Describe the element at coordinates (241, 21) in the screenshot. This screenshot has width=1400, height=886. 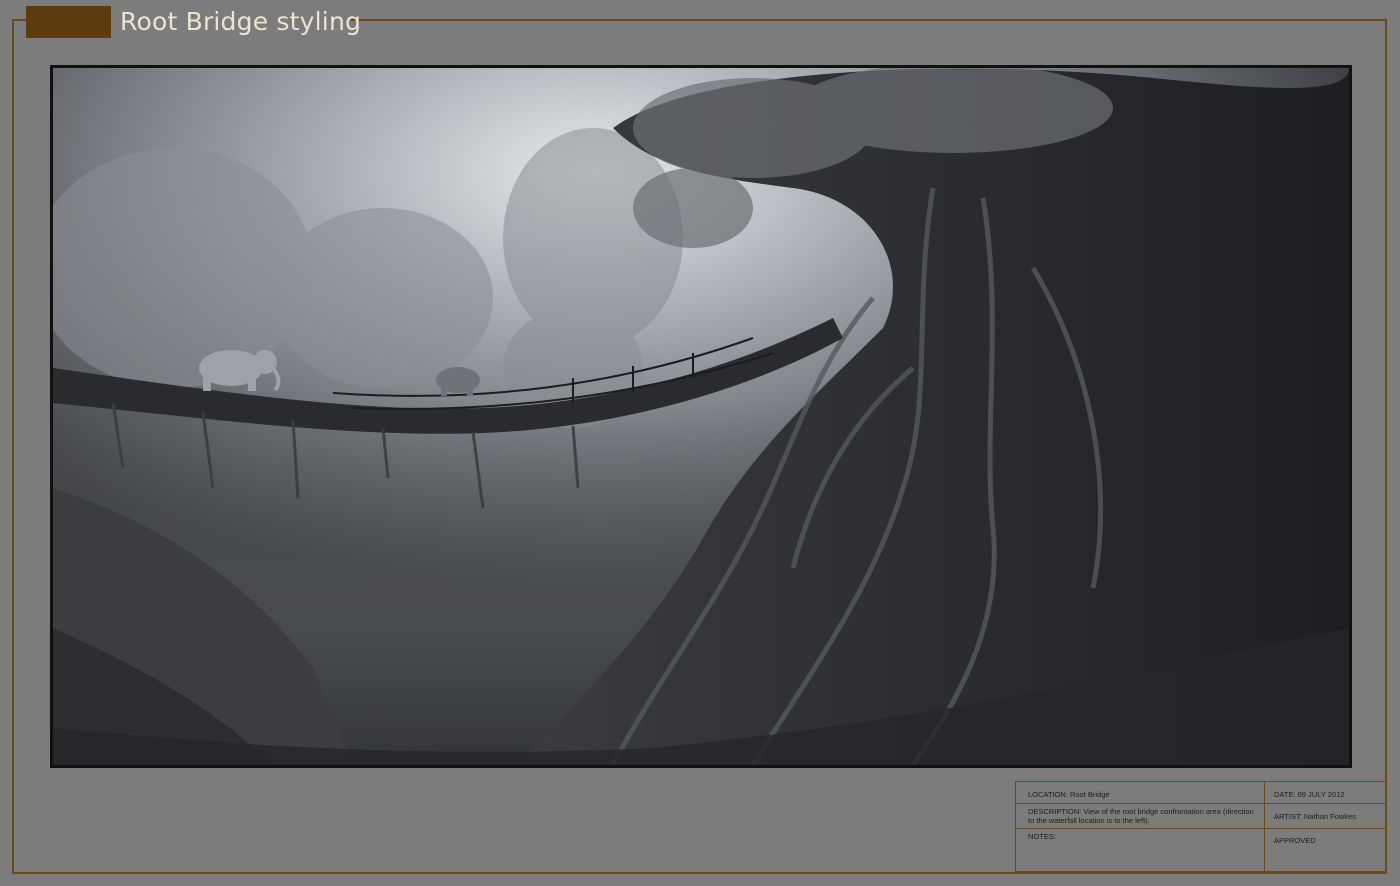
I see `sheet-title: Root Bridge styling` at that location.